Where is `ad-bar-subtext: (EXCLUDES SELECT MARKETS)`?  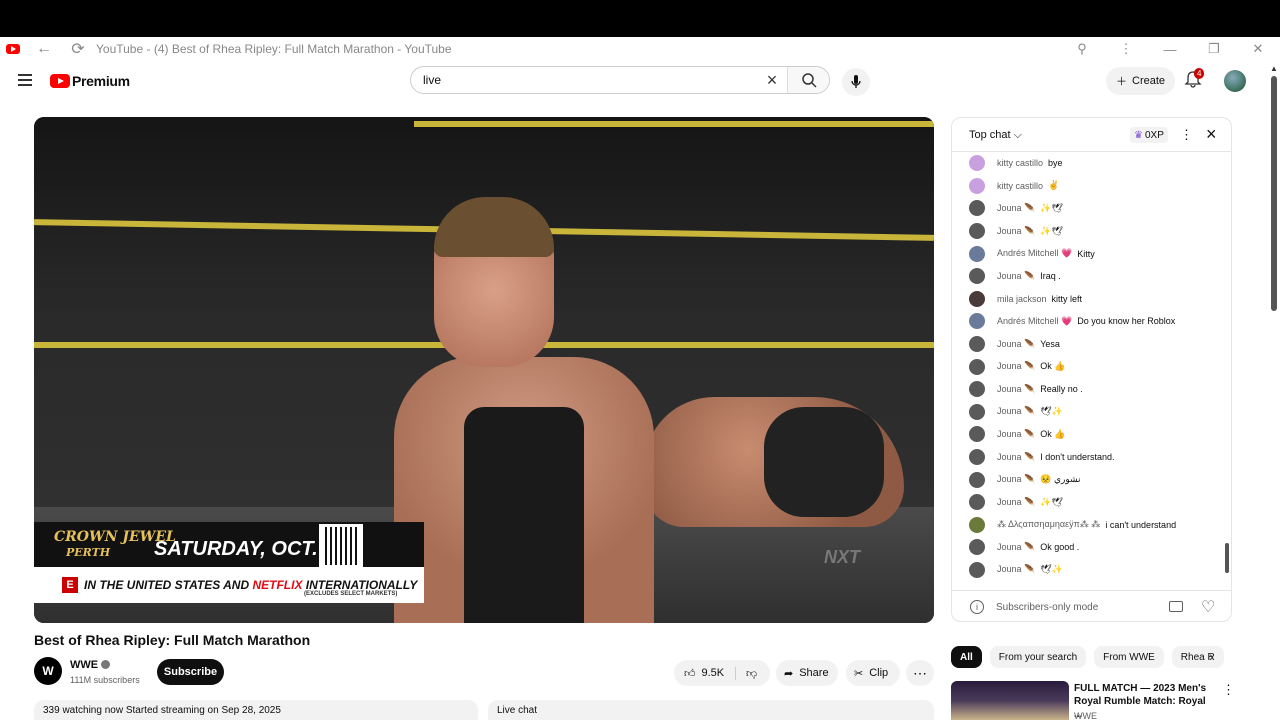 ad-bar-subtext: (EXCLUDES SELECT MARKETS) is located at coordinates (351, 594).